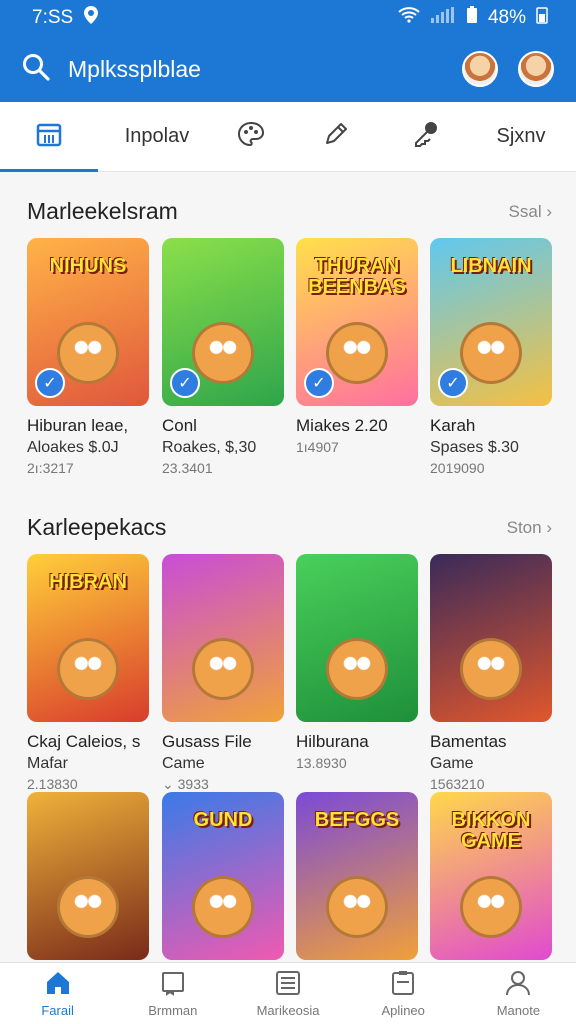  Describe the element at coordinates (453, 425) in the screenshot. I see `game-title: Karah` at that location.